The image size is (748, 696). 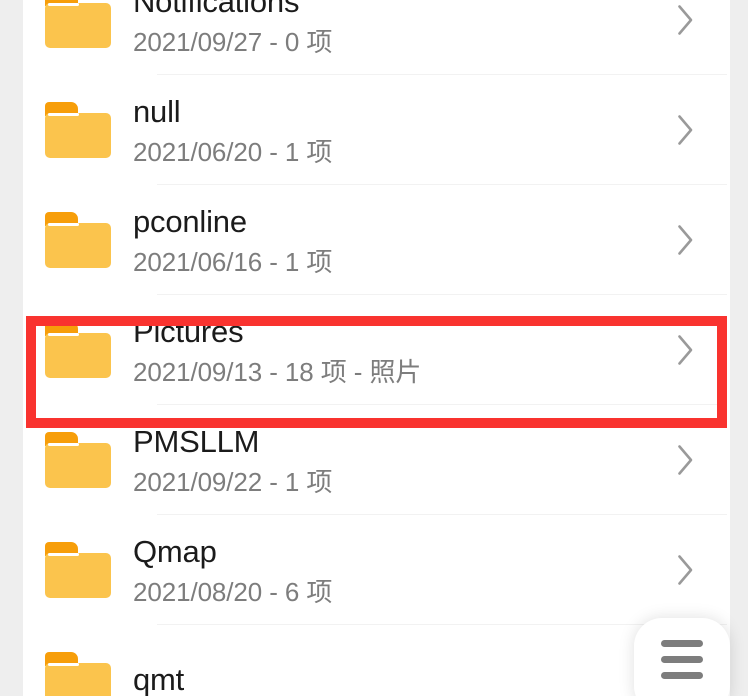 I want to click on folder-meta: 2021/06/20 - 1 项, so click(x=233, y=152).